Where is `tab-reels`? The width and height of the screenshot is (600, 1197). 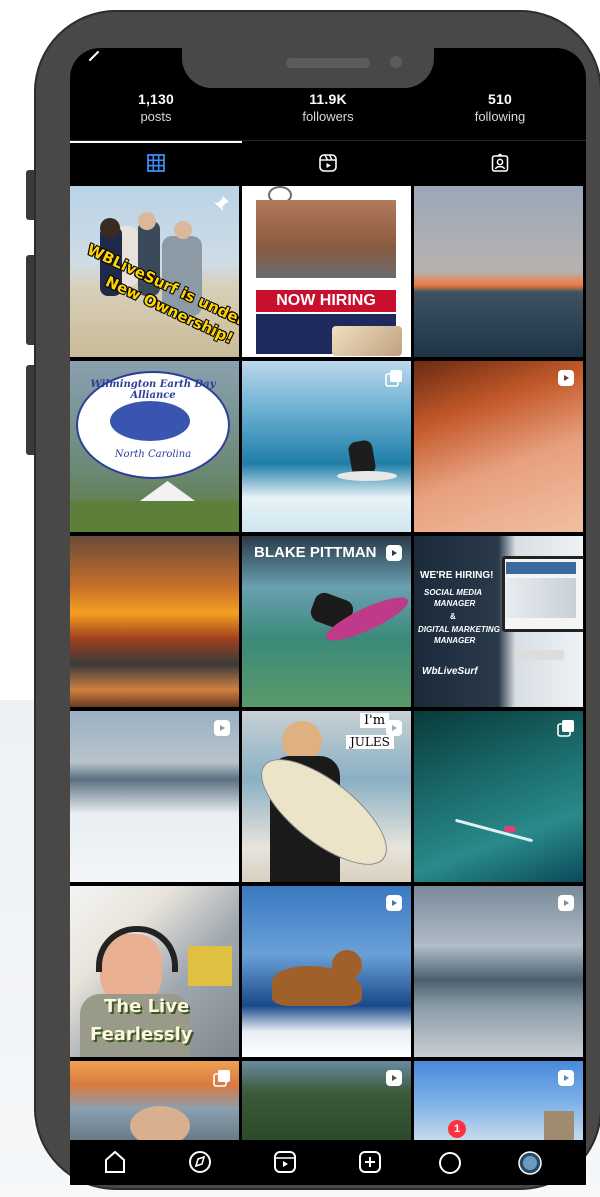 tab-reels is located at coordinates (328, 163).